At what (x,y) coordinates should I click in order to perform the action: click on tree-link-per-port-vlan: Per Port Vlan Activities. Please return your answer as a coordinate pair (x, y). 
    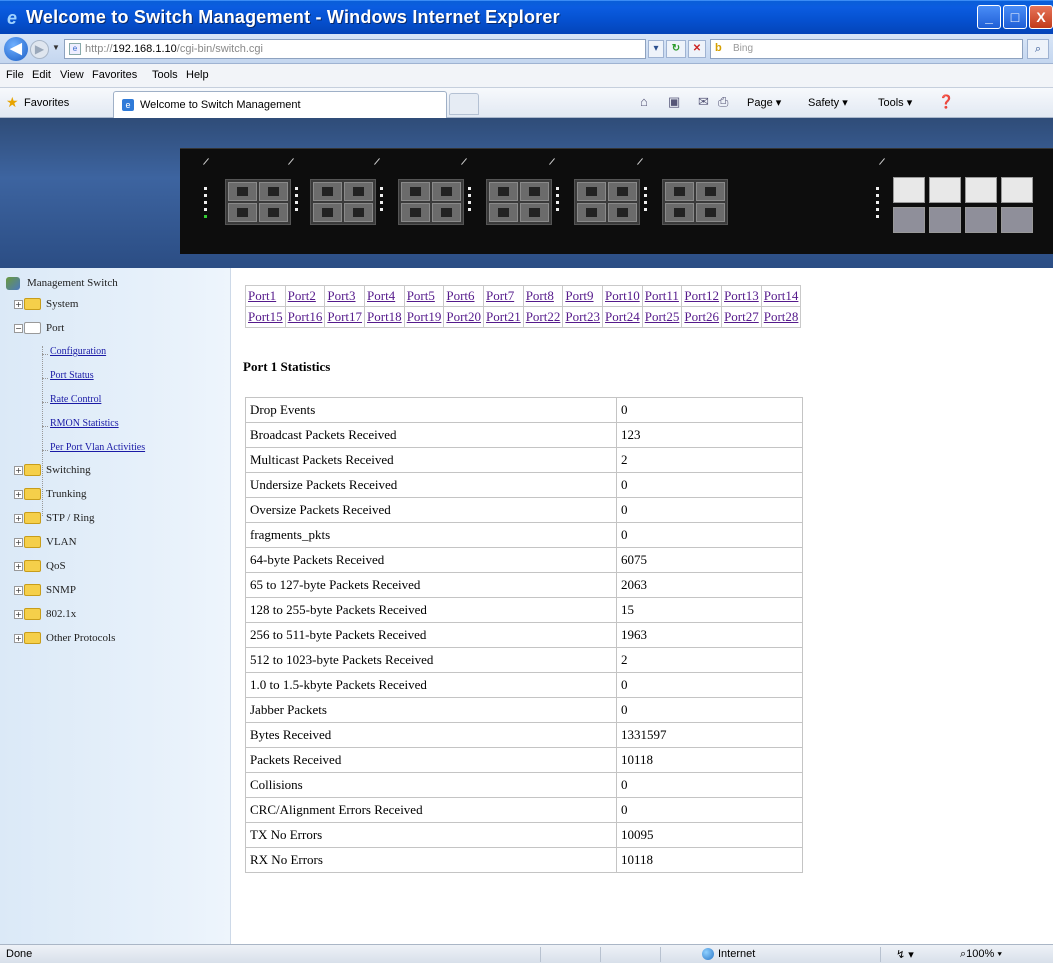
    Looking at the image, I should click on (97, 447).